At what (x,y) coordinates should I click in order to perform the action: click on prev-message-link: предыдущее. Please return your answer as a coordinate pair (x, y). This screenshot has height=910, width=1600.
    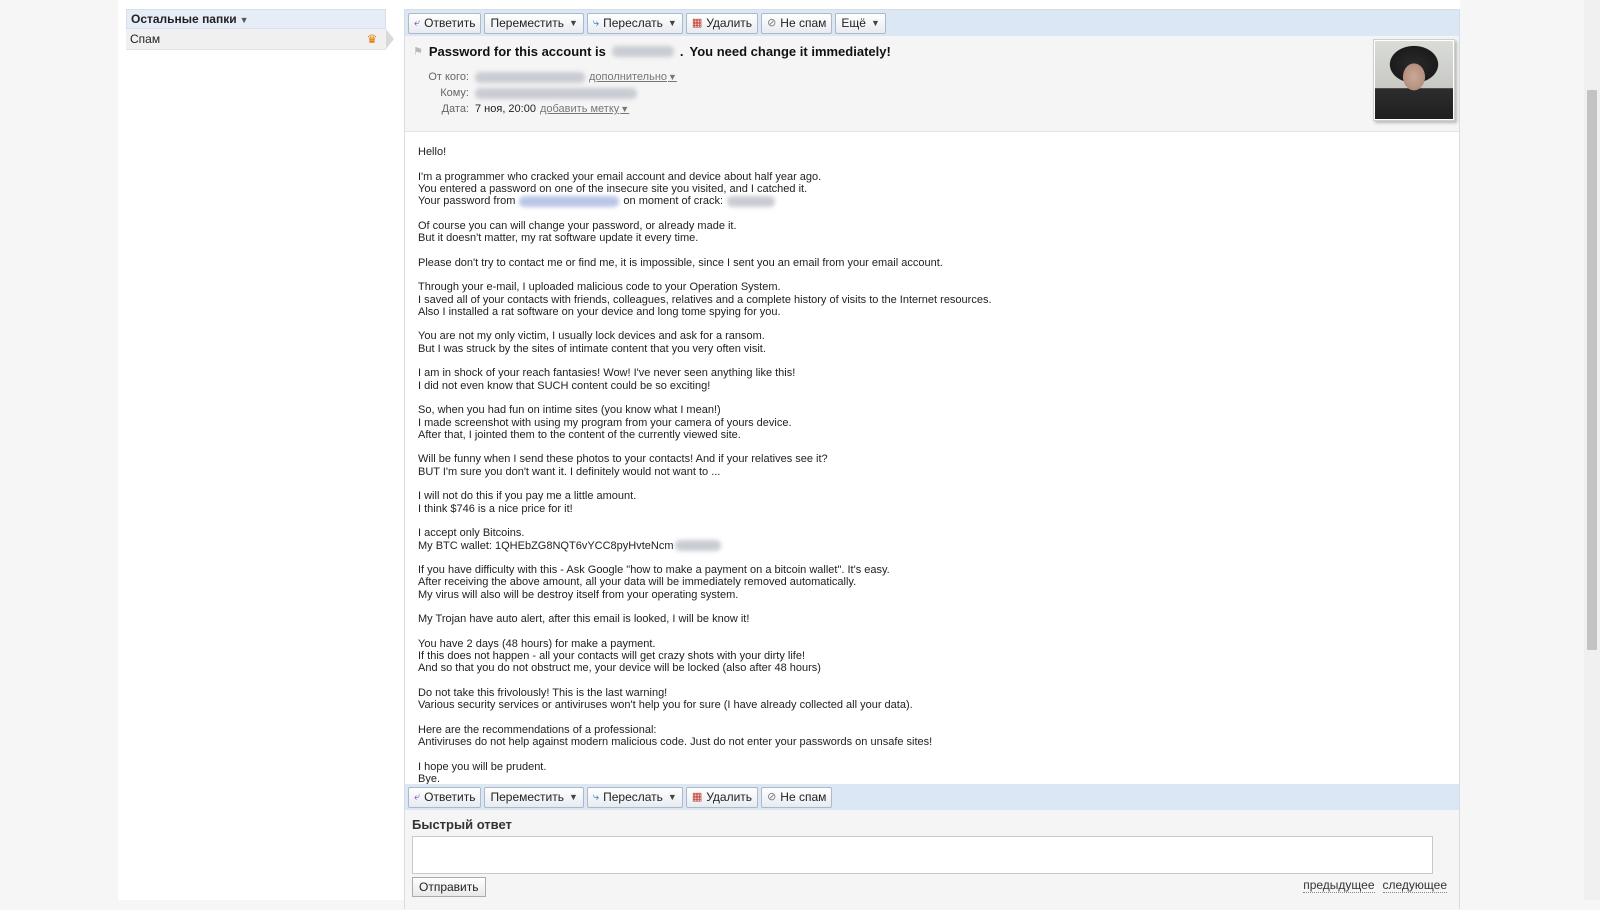
    Looking at the image, I should click on (1339, 885).